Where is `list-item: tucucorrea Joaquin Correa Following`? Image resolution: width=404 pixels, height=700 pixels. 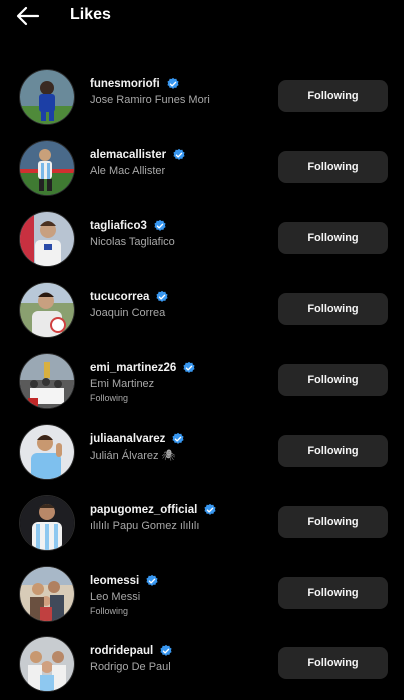 list-item: tucucorrea Joaquin Correa Following is located at coordinates (202, 311).